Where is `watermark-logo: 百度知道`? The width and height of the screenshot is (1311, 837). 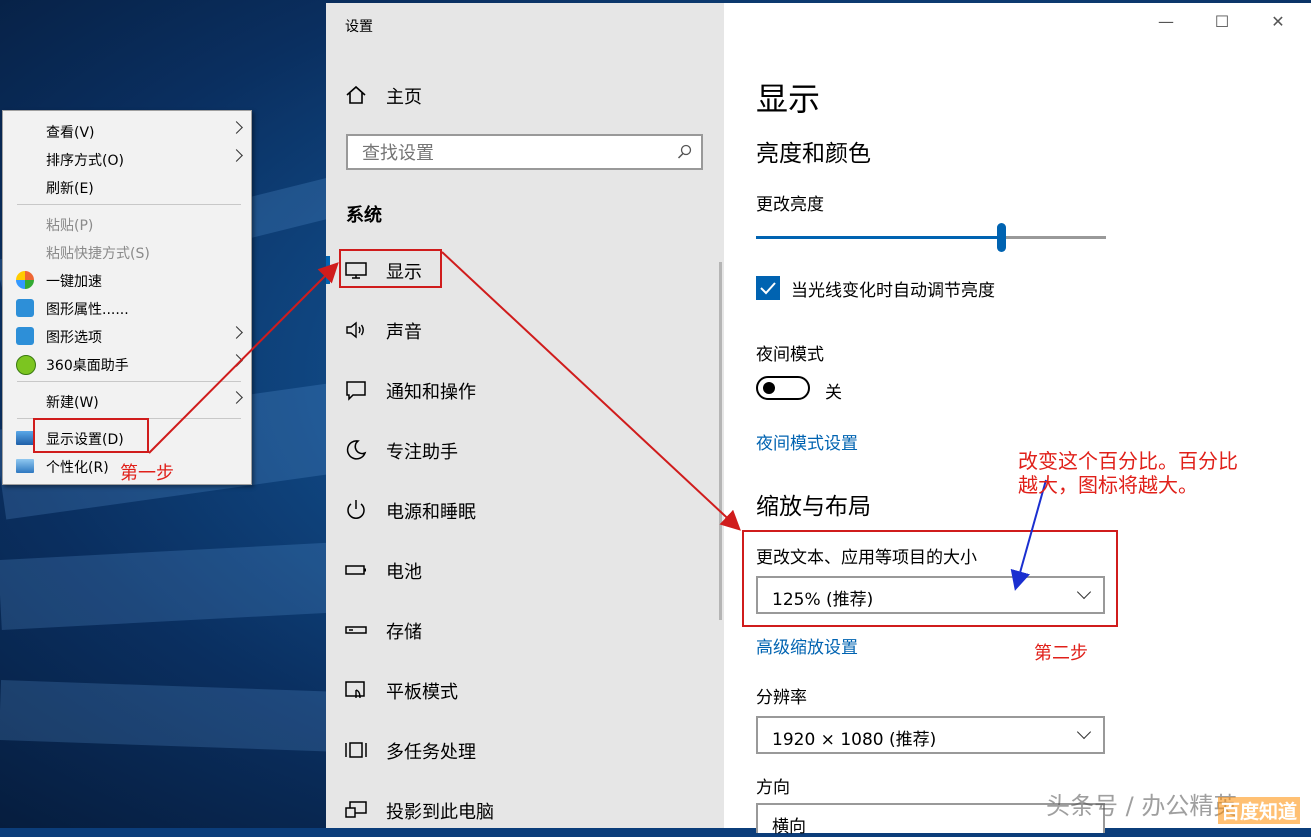
watermark-logo: 百度知道 is located at coordinates (1259, 810).